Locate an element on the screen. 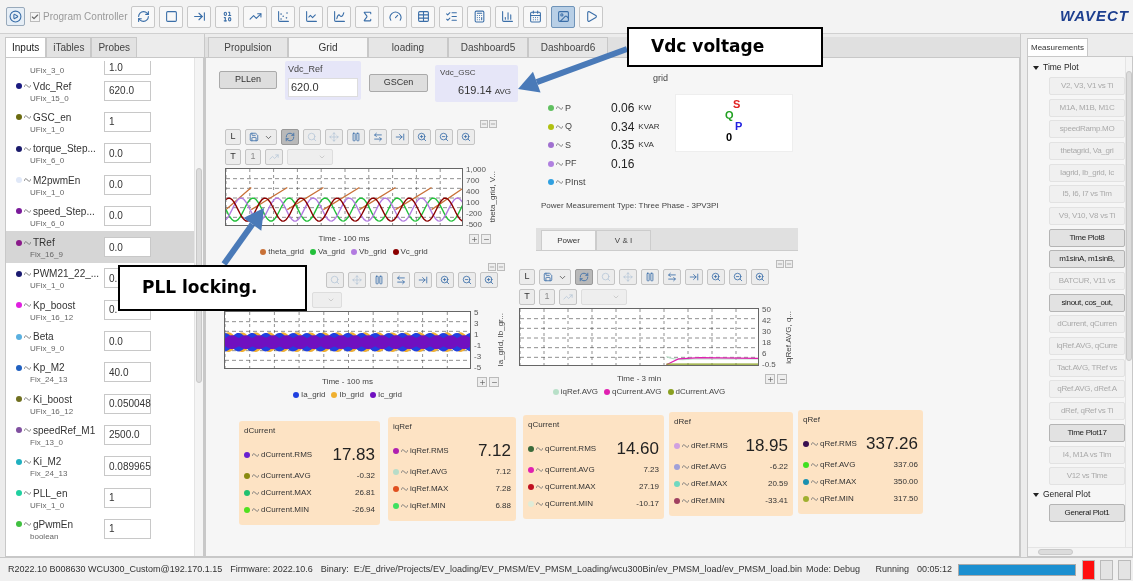 This screenshot has width=1133, height=581. stat-name: qCurrent.RMS is located at coordinates (571, 449).